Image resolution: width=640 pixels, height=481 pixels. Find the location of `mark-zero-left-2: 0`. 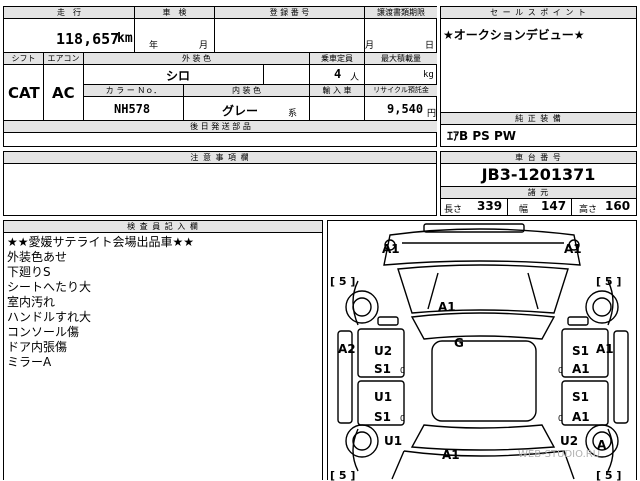

mark-zero-left-2: 0 is located at coordinates (402, 418).